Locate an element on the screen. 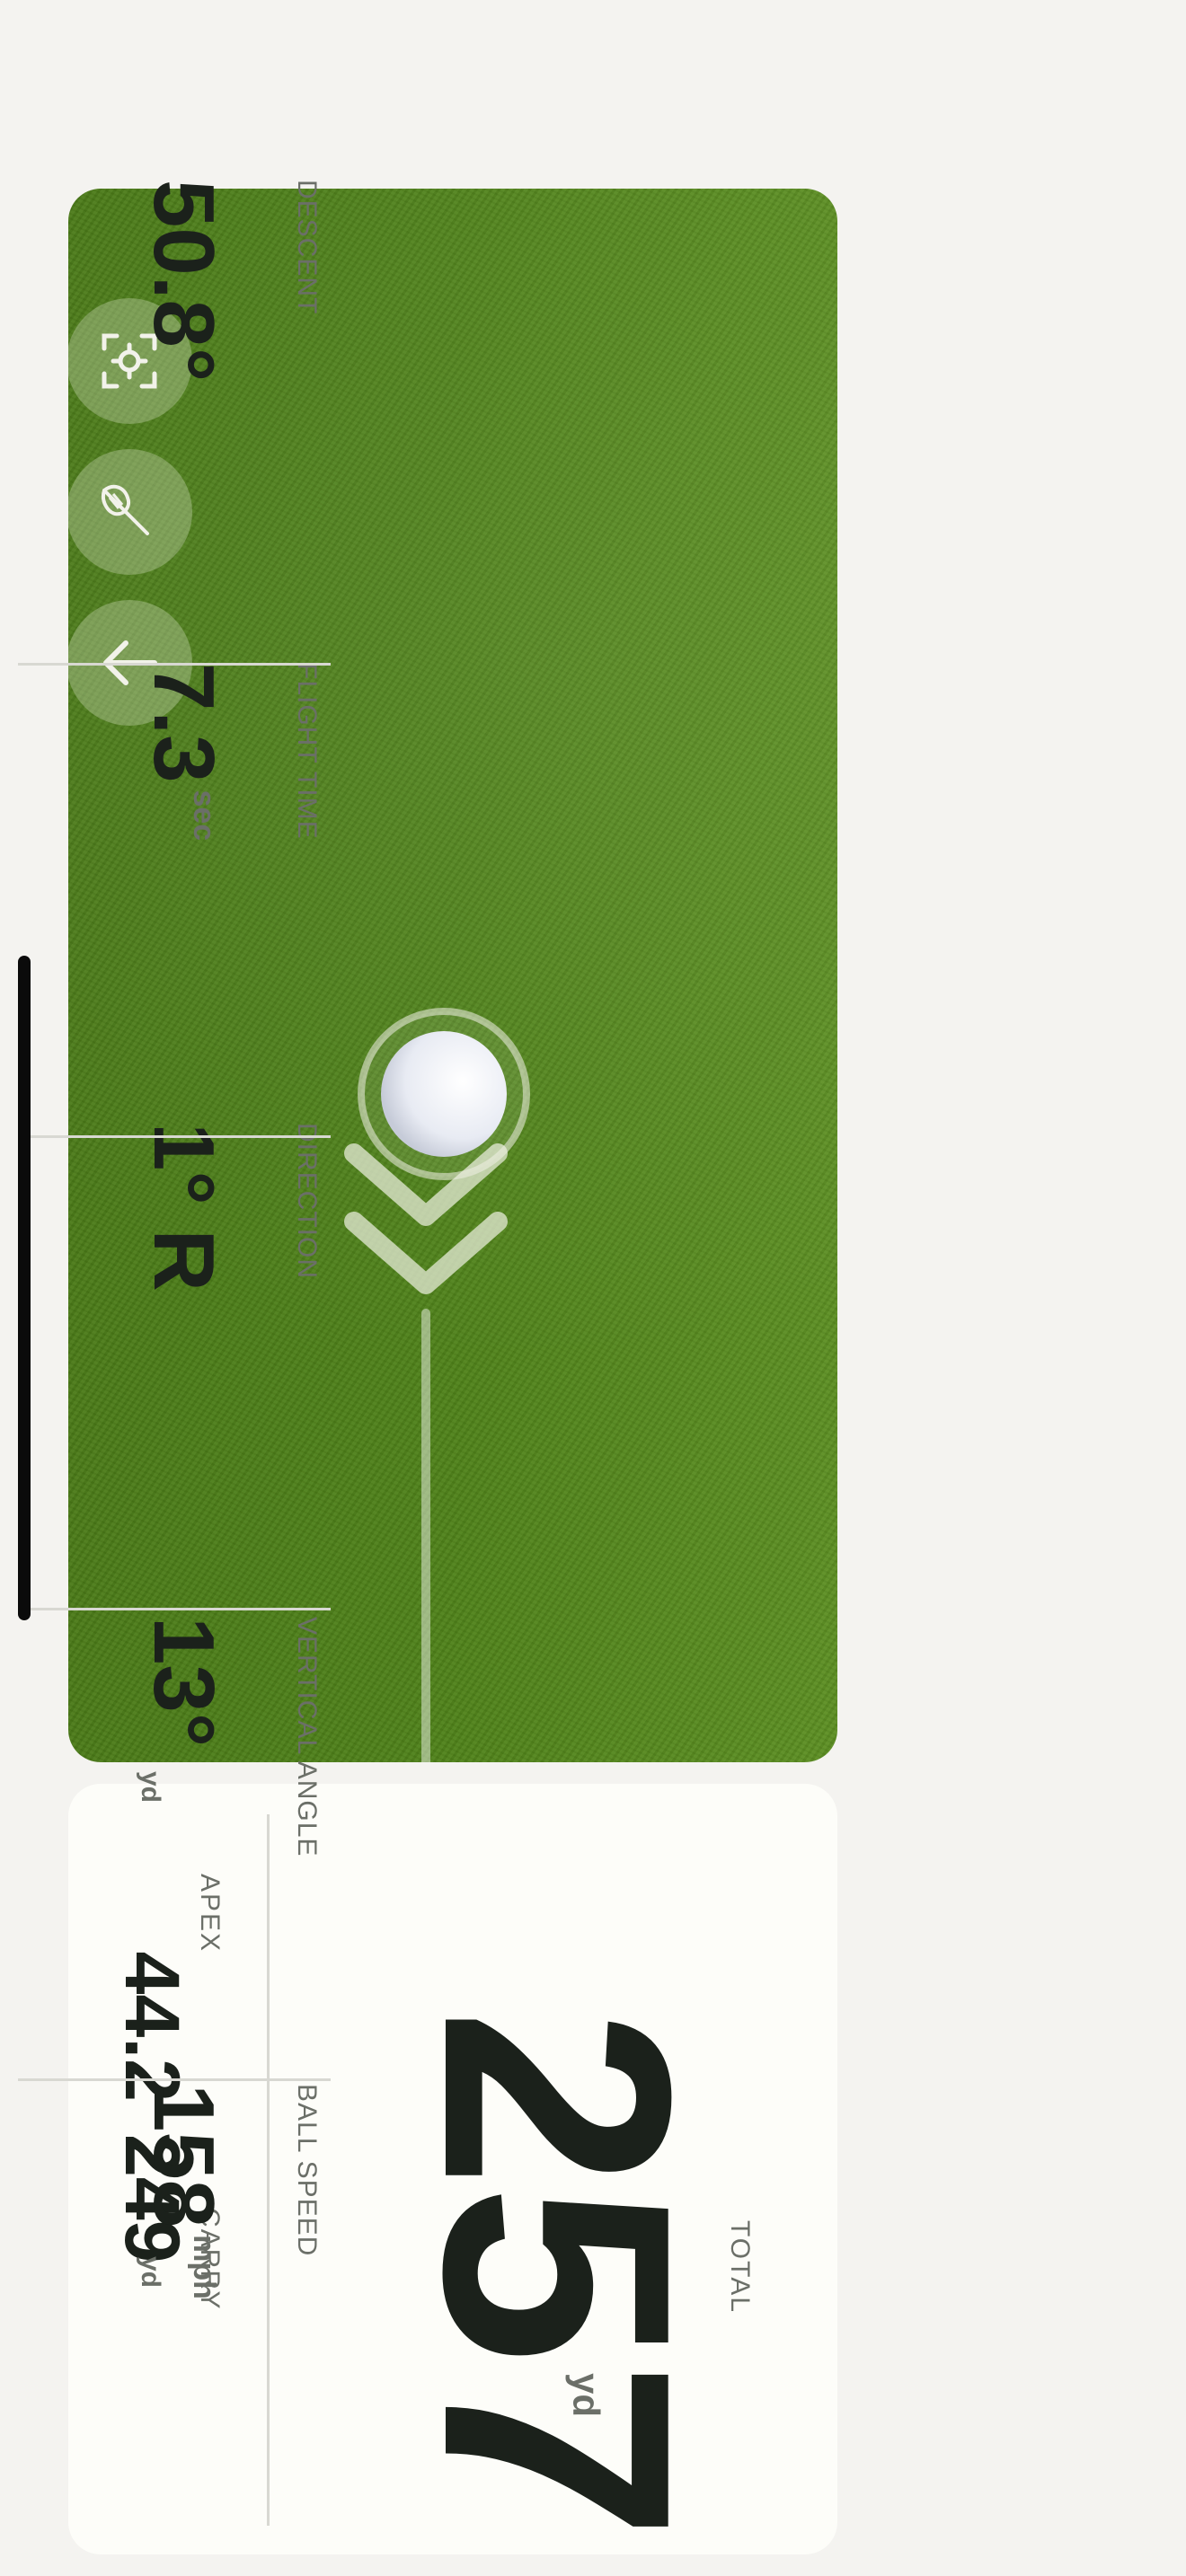 This screenshot has height=2576, width=1186. stat-label: VERTICAL ANGLE is located at coordinates (307, 1737).